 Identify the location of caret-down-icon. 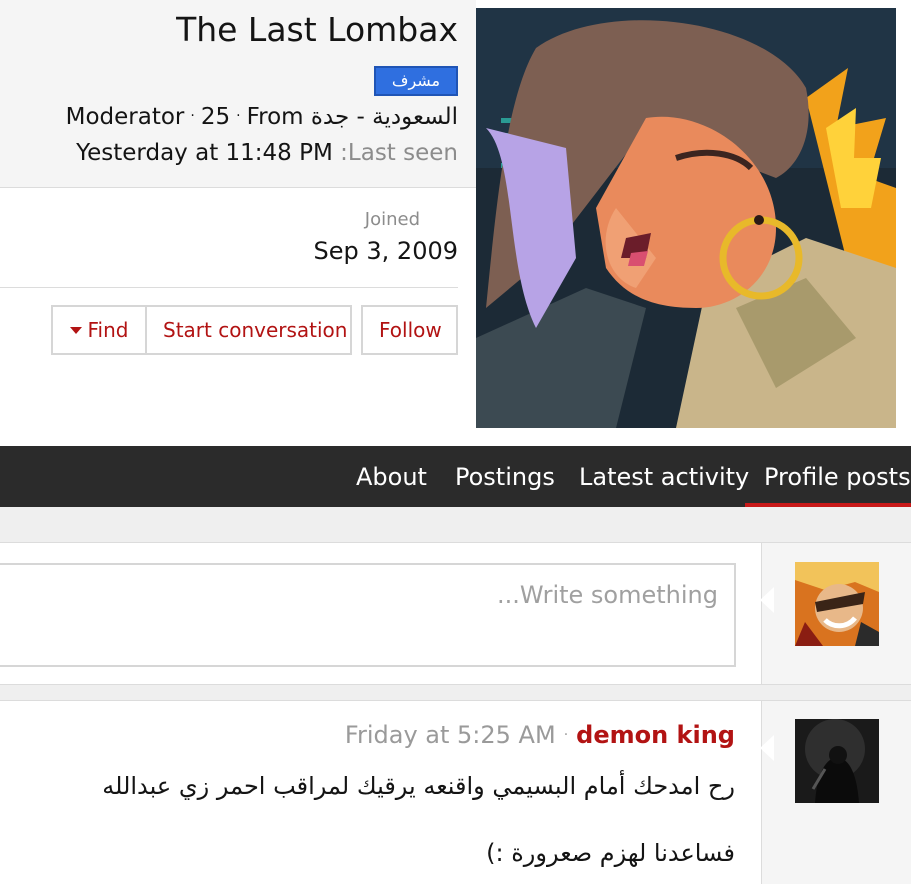
(75, 330).